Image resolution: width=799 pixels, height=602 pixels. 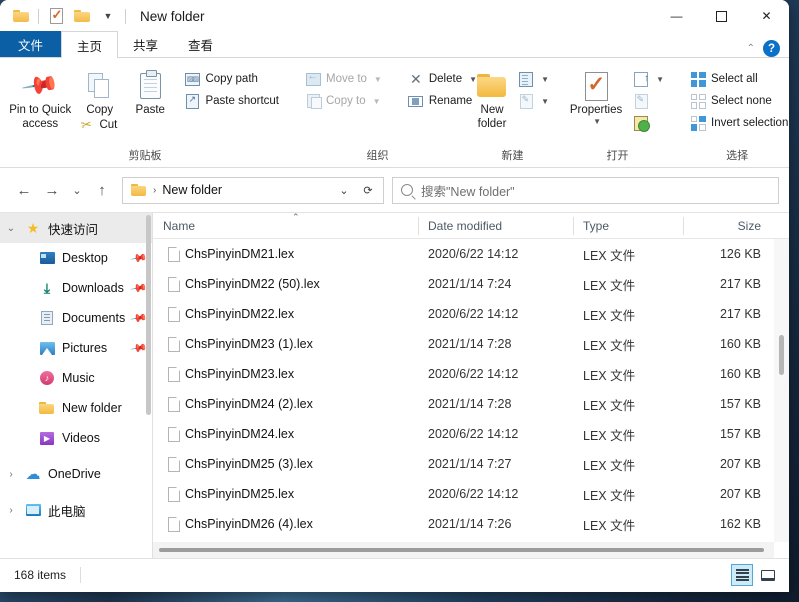 I want to click on file-name: ChsPinyinDM23 (1).lex, so click(x=249, y=344).